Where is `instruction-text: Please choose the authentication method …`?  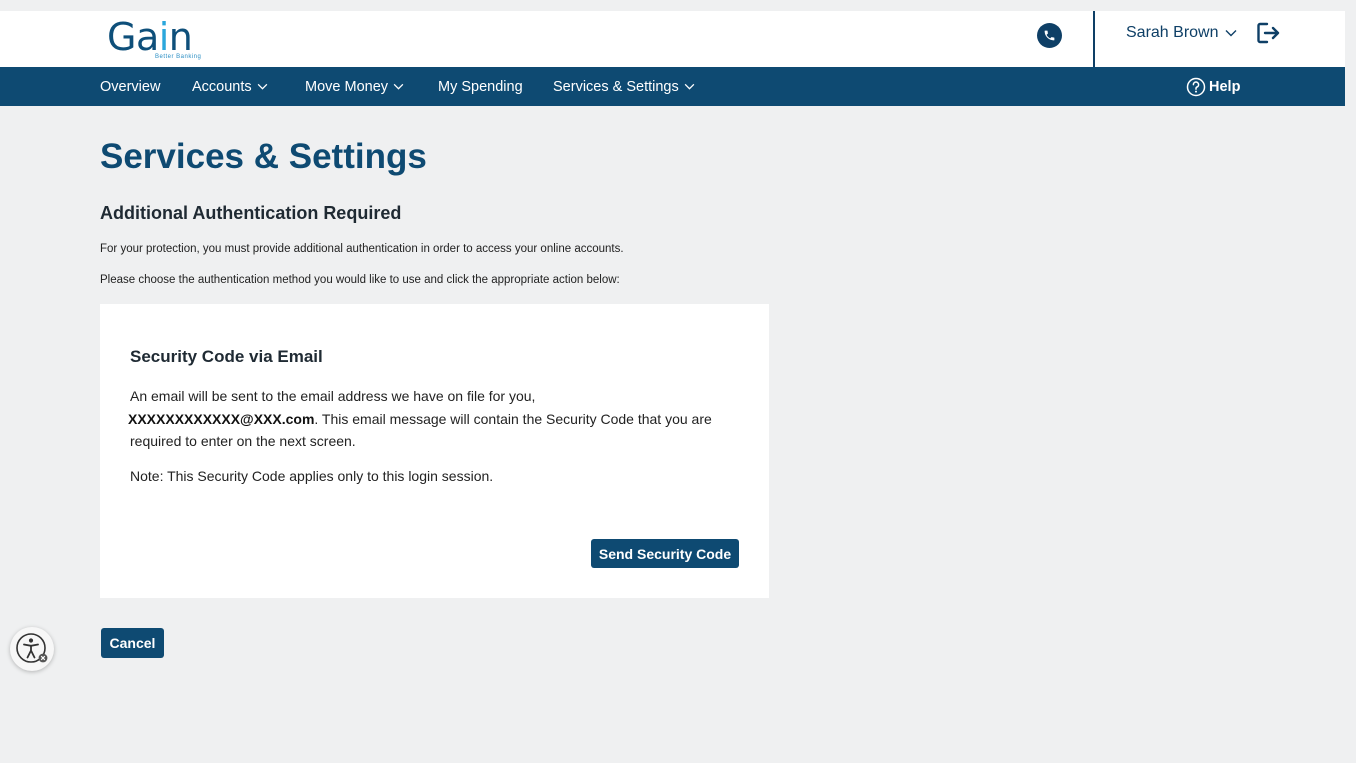
instruction-text: Please choose the authentication method … is located at coordinates (360, 280).